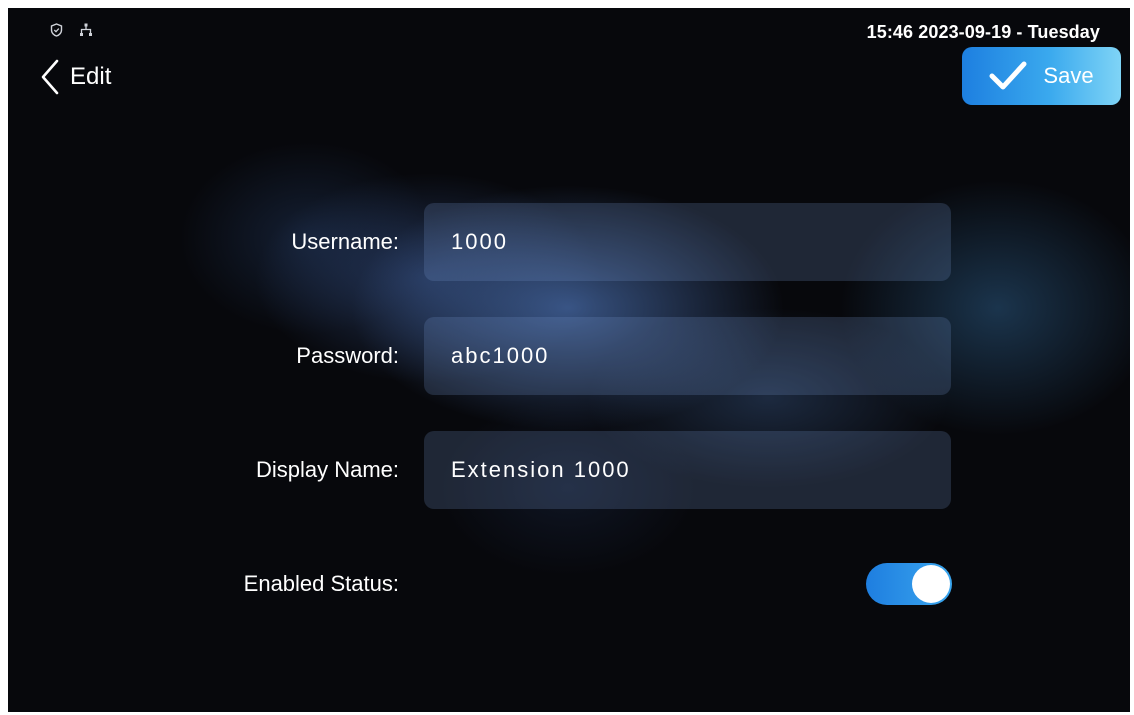 This screenshot has height=715, width=1134. I want to click on username-label: Username:, so click(345, 241).